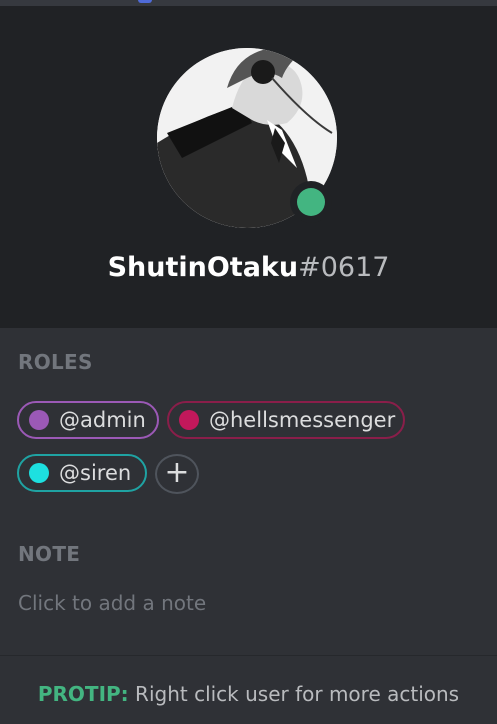  I want to click on role-siren: @siren, so click(82, 473).